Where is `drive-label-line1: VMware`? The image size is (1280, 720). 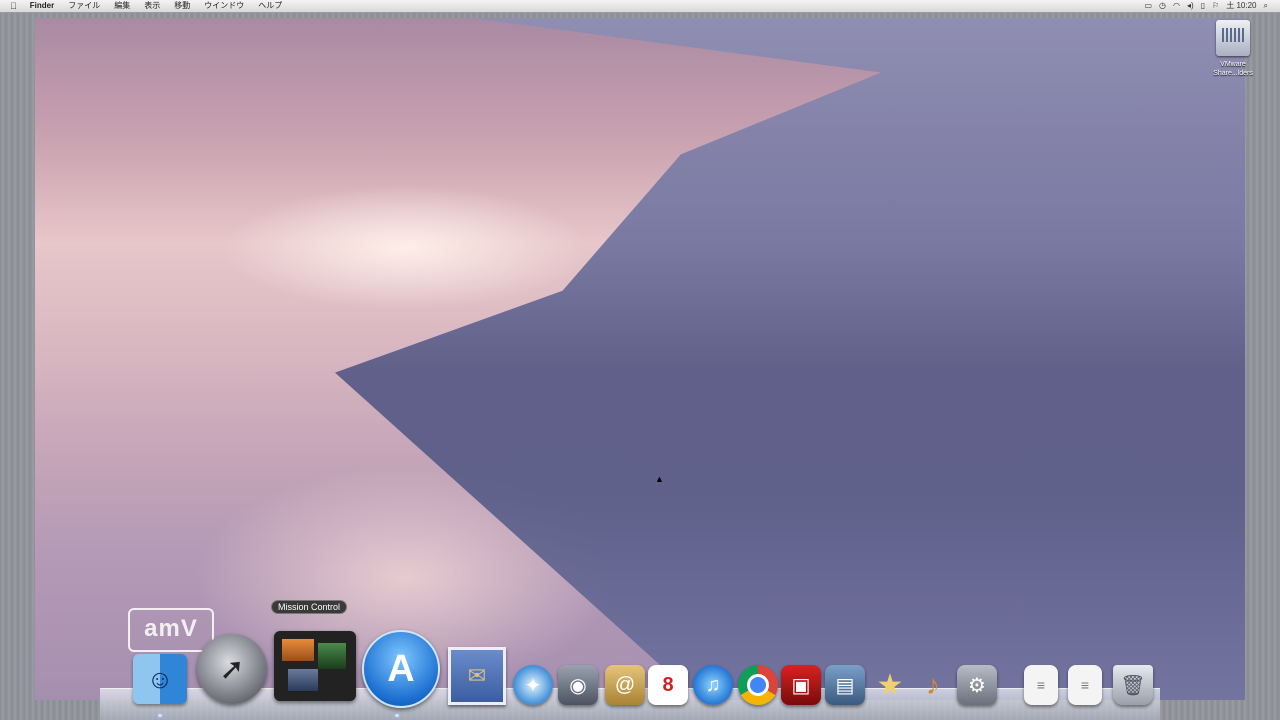 drive-label-line1: VMware is located at coordinates (1233, 64).